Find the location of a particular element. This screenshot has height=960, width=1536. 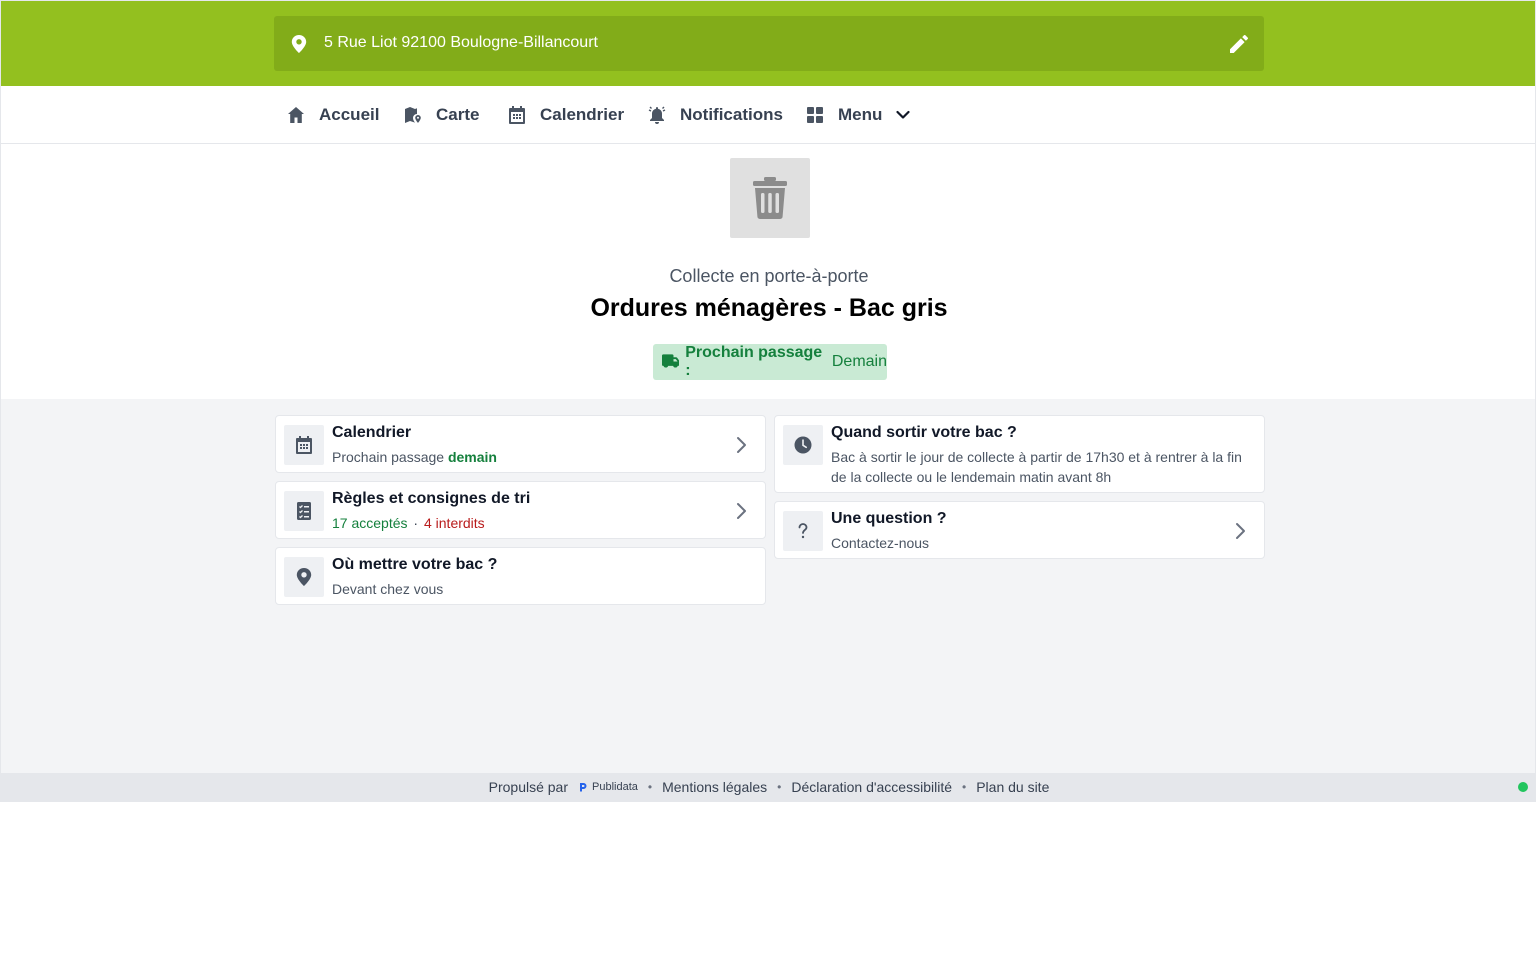

nav-item-notifications: Notifications is located at coordinates (715, 114).